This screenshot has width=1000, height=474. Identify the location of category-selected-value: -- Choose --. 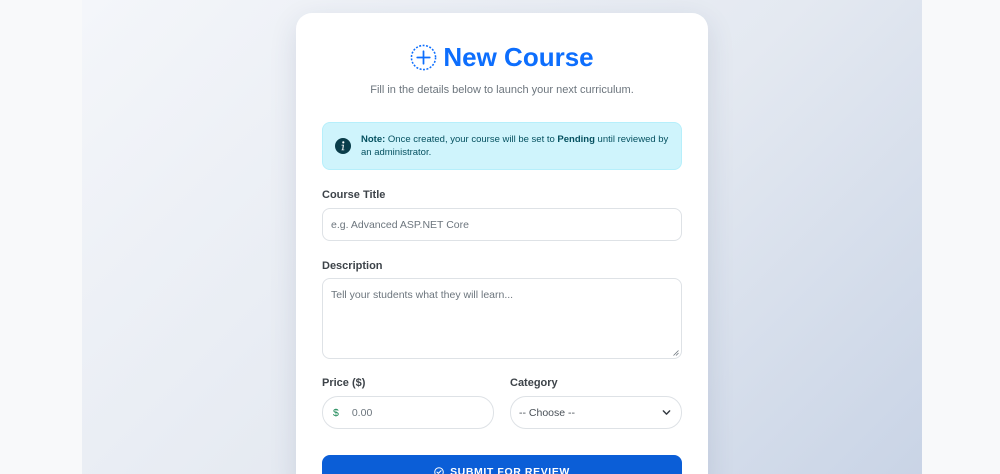
(547, 412).